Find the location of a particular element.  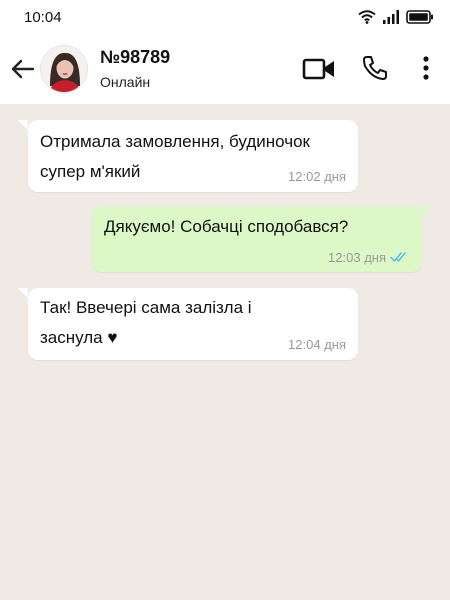

message-outgoing: Дякуємо! Собачці сподобався? 12:03 дня is located at coordinates (257, 239).